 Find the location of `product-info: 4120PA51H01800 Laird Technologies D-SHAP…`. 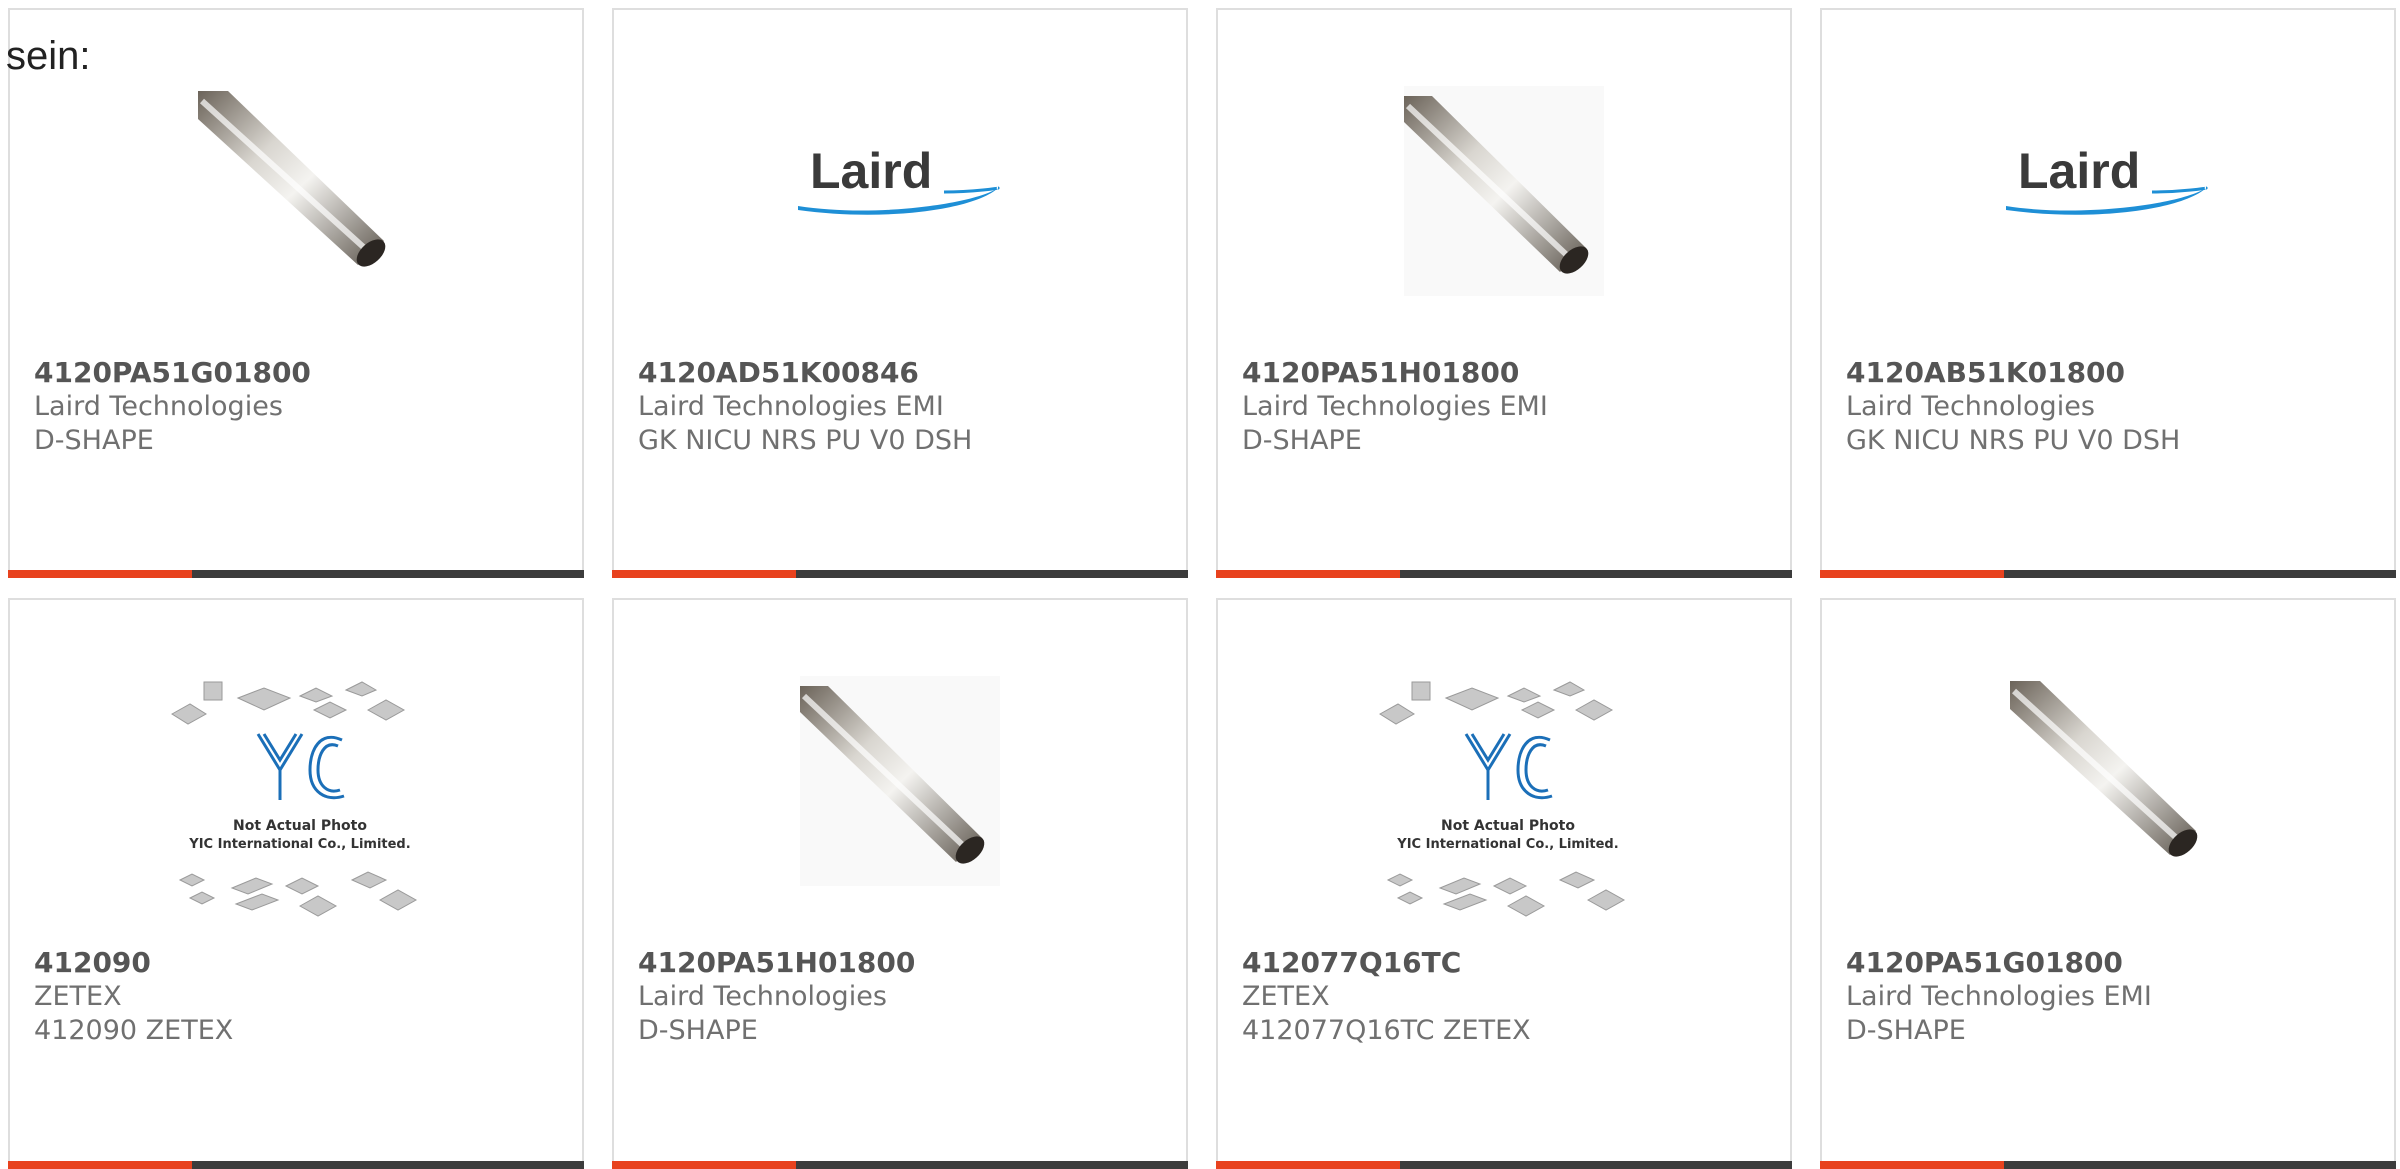

product-info: 4120PA51H01800 Laird Technologies D-SHAP… is located at coordinates (904, 997).